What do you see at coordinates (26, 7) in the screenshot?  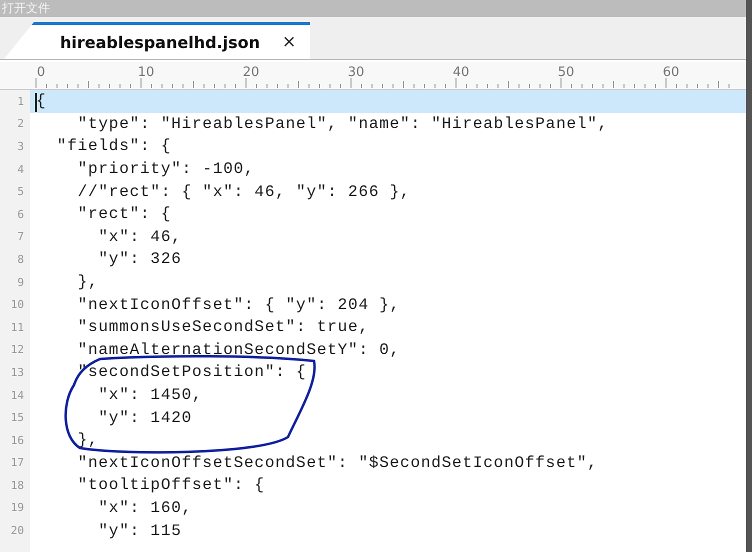 I see `window-title: 打开文件` at bounding box center [26, 7].